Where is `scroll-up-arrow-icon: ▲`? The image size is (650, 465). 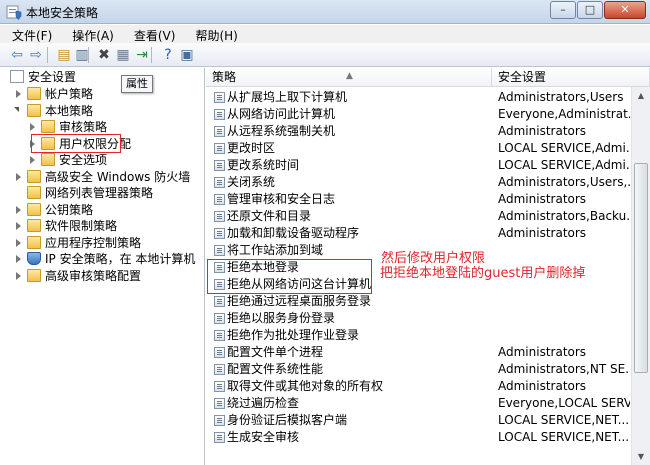
scroll-up-arrow-icon: ▲ is located at coordinates (641, 95).